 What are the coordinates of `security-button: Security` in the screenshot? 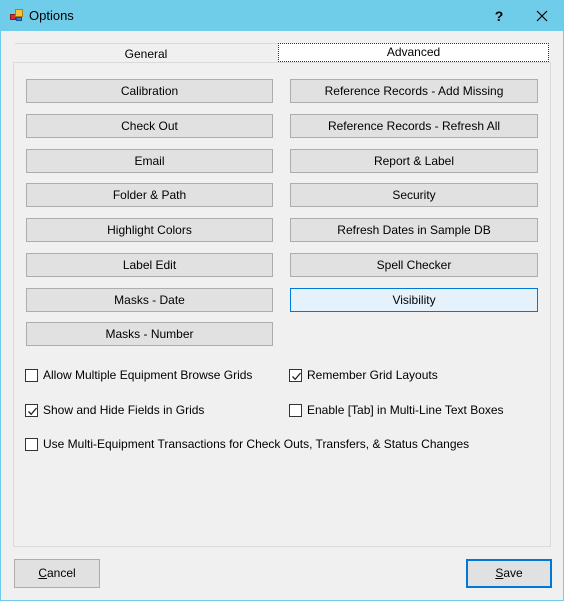 It's located at (414, 195).